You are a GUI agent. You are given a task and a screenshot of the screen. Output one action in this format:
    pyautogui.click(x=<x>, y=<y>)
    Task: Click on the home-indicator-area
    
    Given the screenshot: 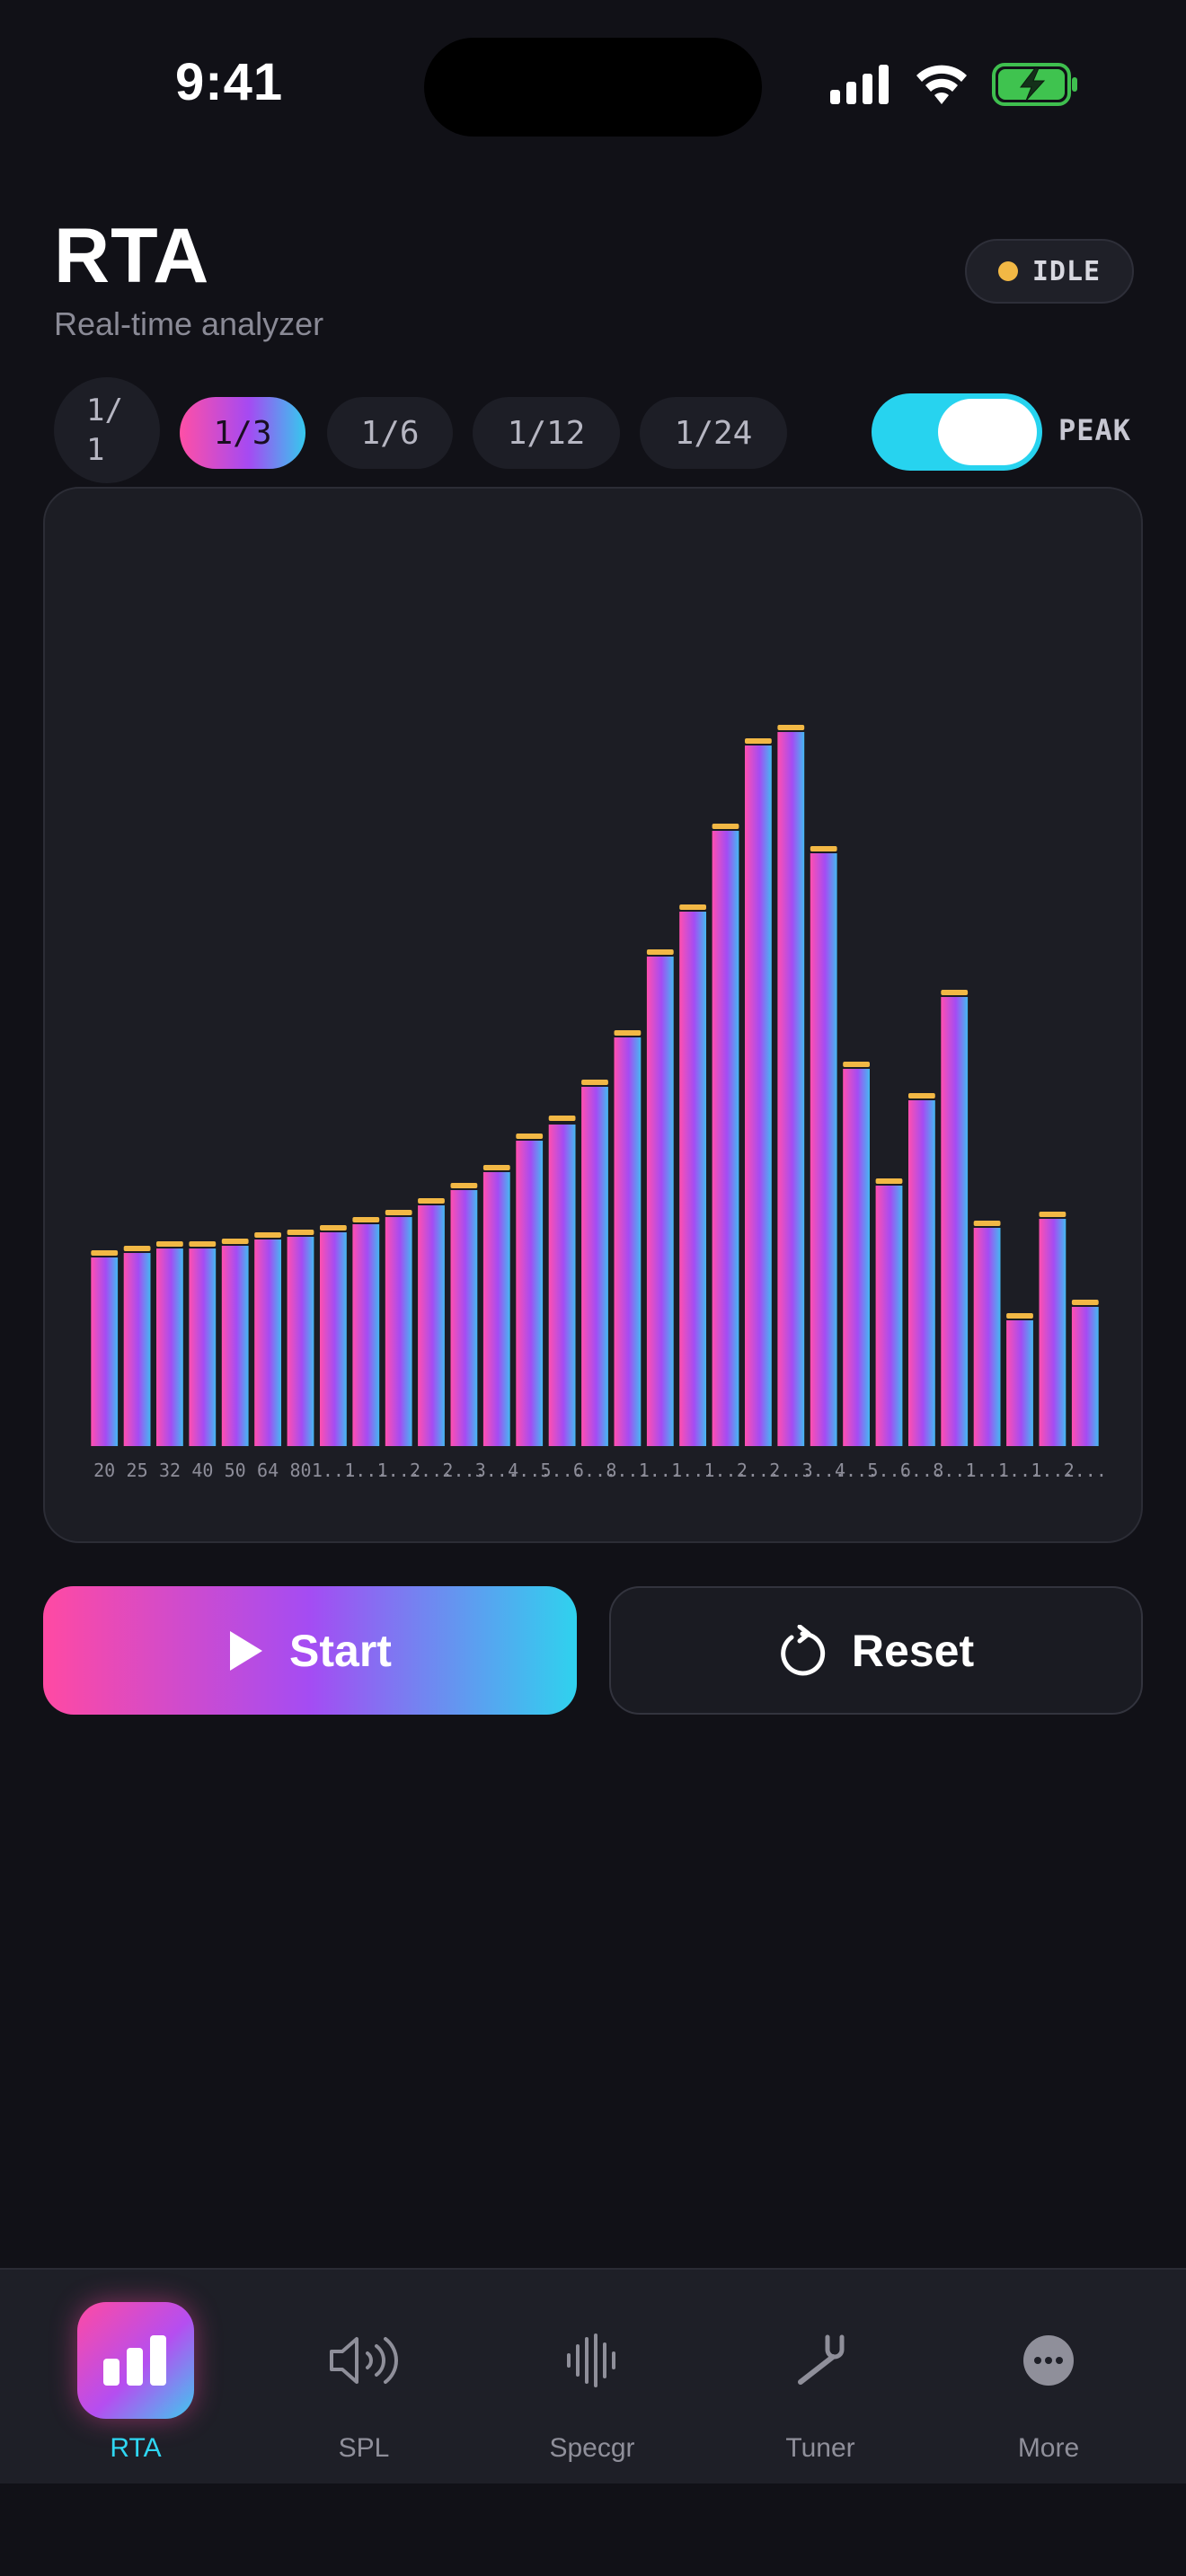 What is the action you would take?
    pyautogui.click(x=593, y=2529)
    